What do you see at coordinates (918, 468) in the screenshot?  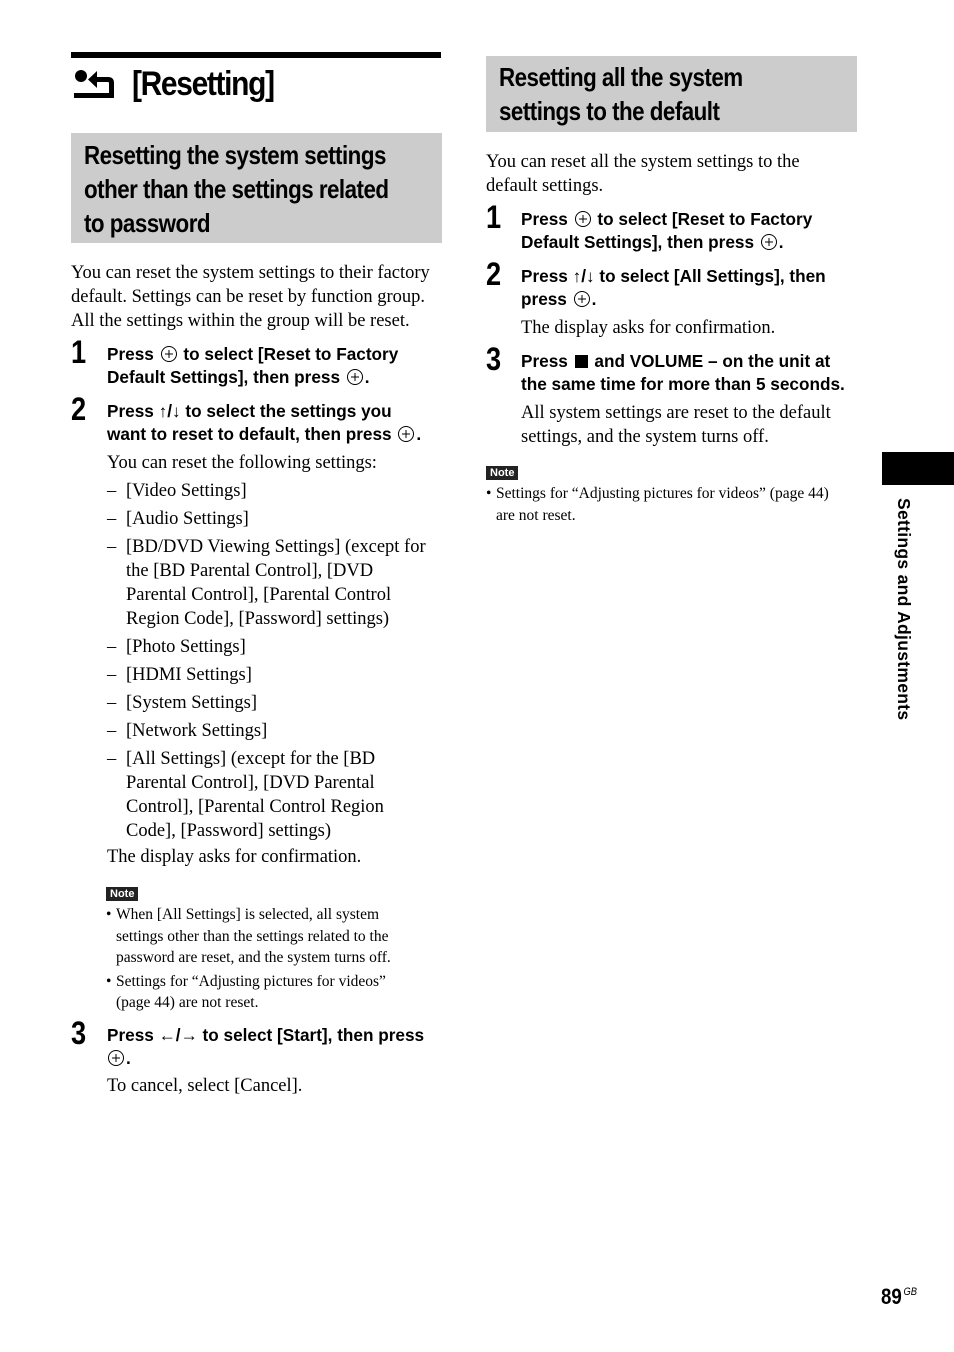 I see `section-tab-marker` at bounding box center [918, 468].